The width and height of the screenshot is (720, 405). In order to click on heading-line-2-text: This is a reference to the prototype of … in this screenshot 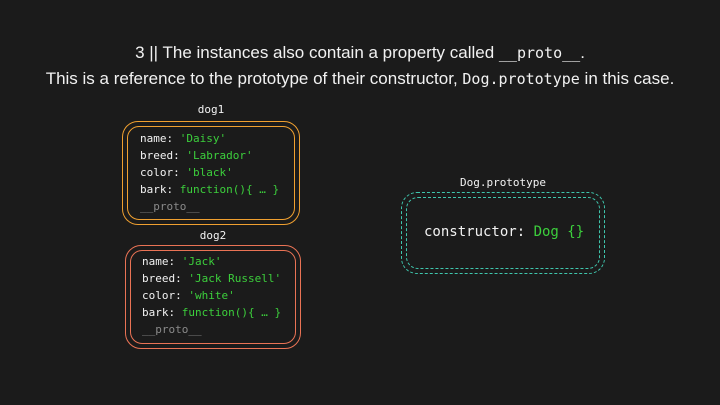, I will do `click(254, 78)`.